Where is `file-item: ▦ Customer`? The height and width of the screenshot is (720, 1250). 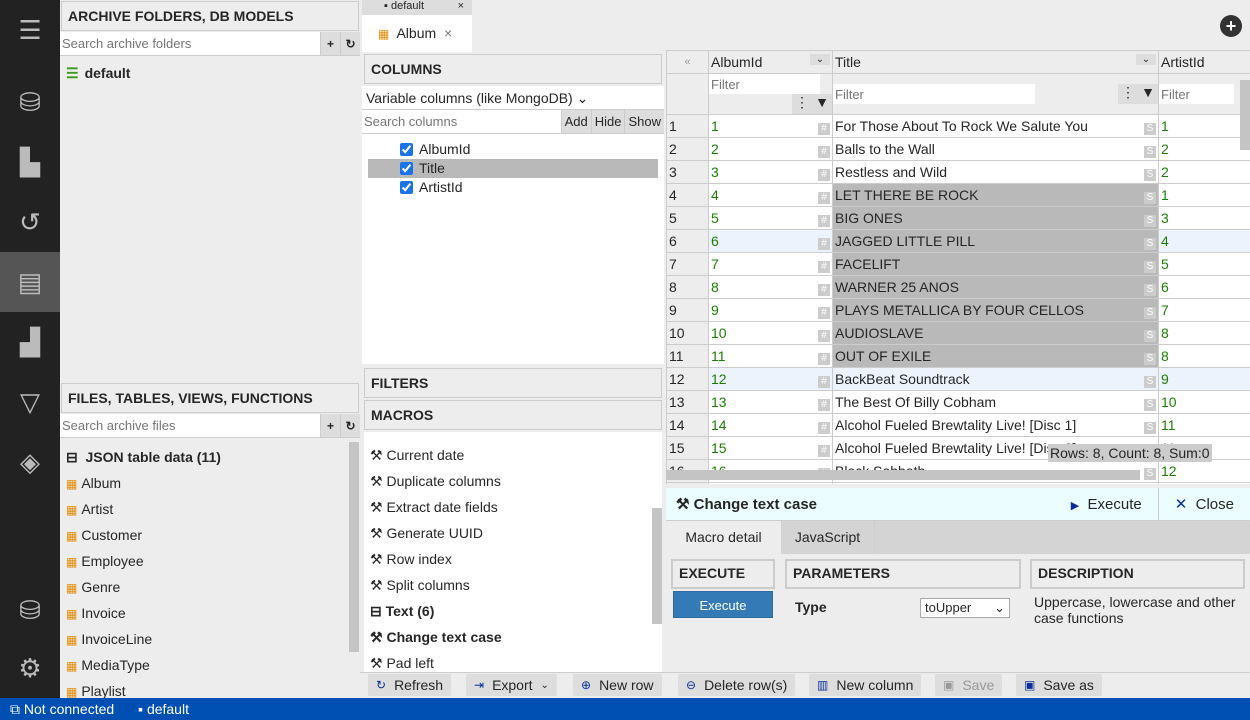 file-item: ▦ Customer is located at coordinates (210, 535).